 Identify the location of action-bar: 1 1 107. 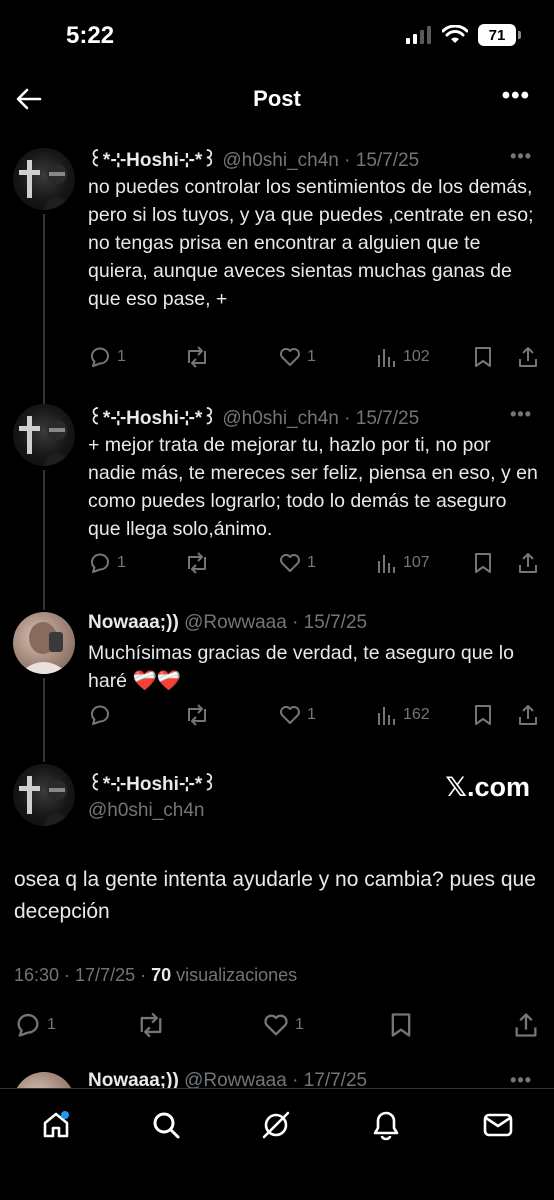
(314, 564).